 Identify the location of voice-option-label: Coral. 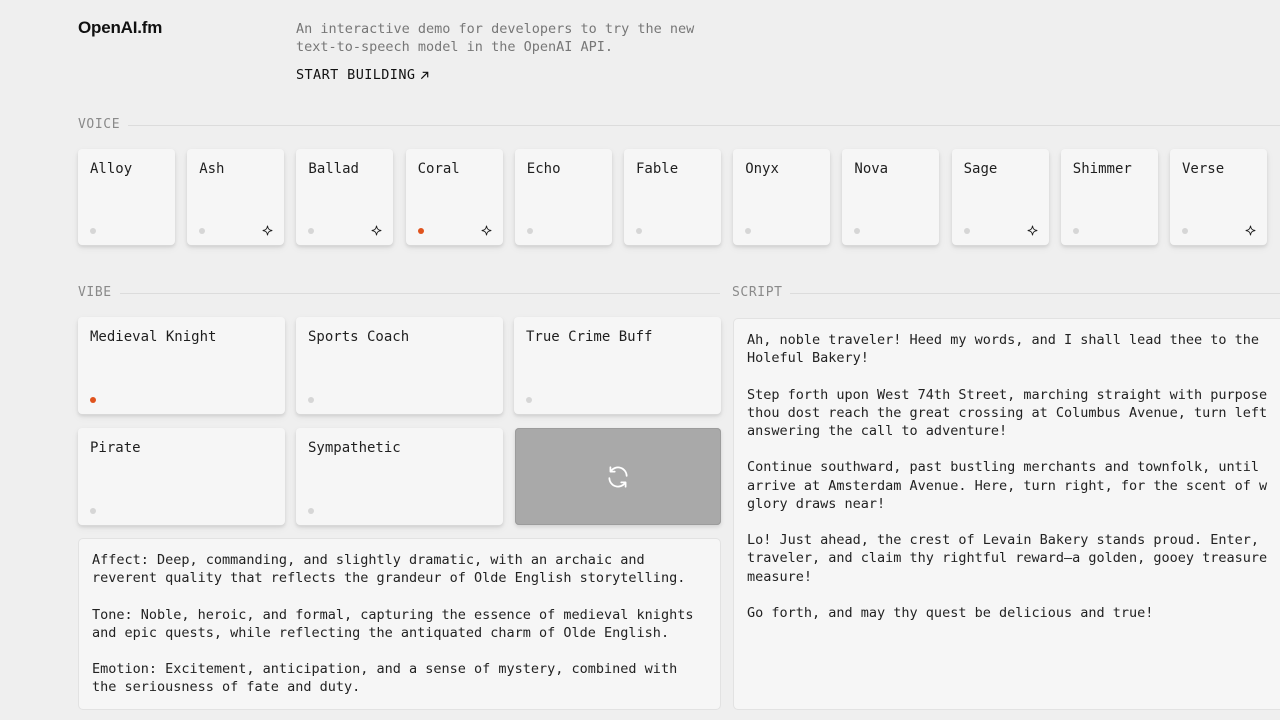
(438, 169).